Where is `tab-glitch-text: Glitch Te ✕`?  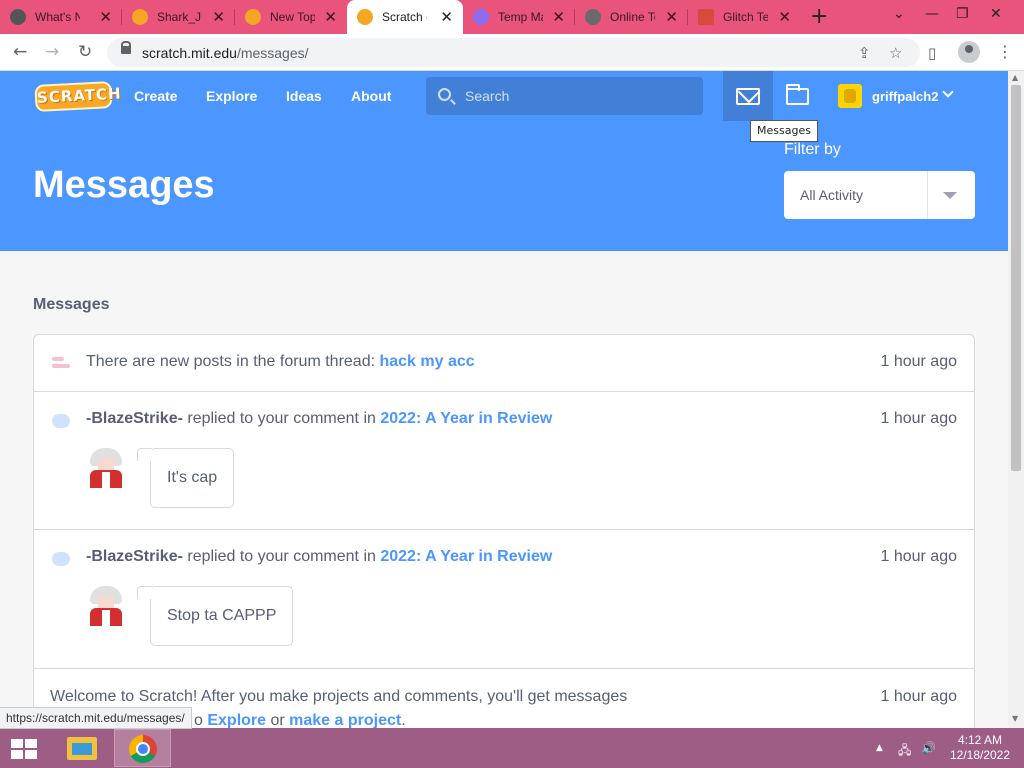 tab-glitch-text: Glitch Te ✕ is located at coordinates (744, 17).